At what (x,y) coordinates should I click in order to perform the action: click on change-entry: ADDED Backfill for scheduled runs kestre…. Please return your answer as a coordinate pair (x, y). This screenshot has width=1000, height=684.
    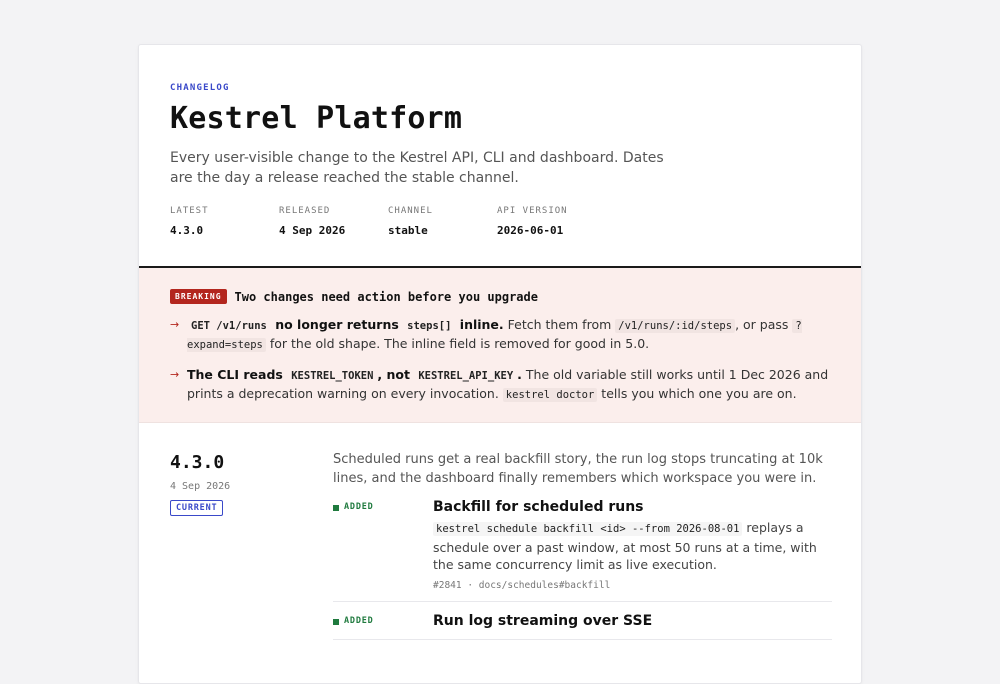
    Looking at the image, I should click on (582, 545).